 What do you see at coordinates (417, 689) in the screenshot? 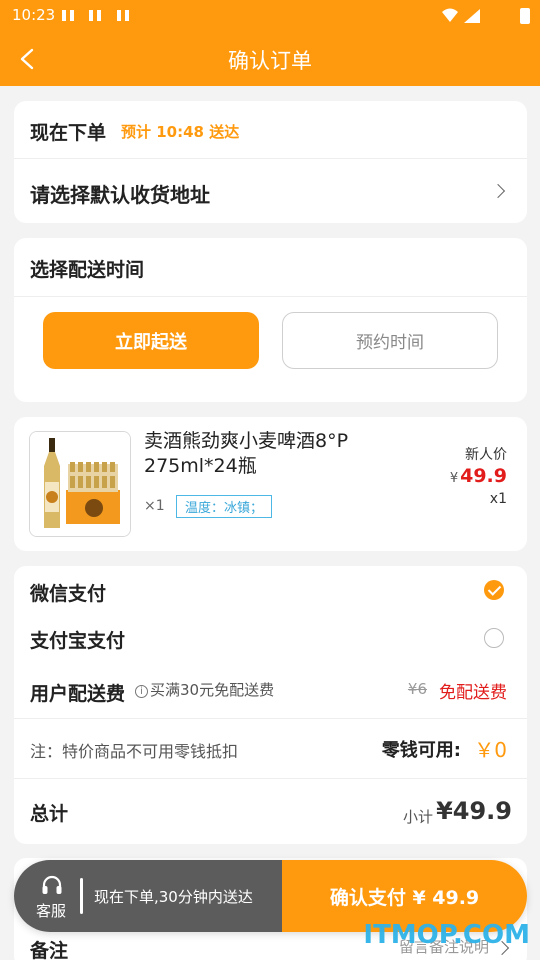
I see `original-fee: ¥6` at bounding box center [417, 689].